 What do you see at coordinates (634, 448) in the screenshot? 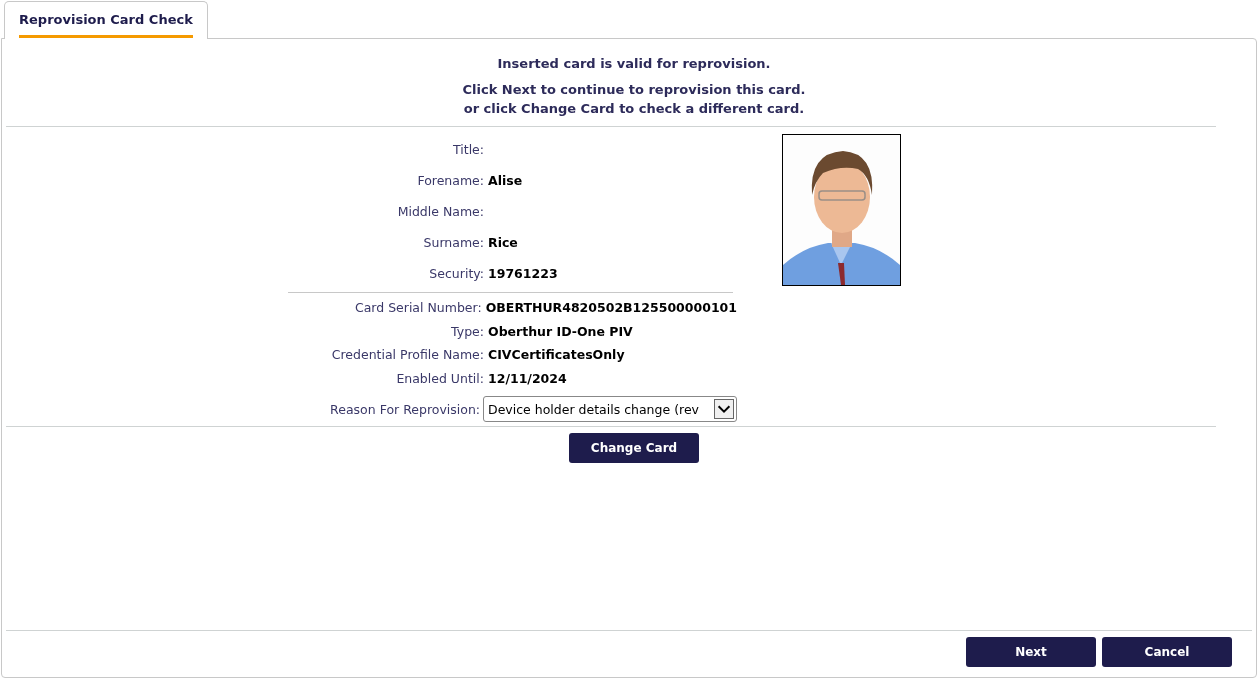
I see `change-card-button: Change Card` at bounding box center [634, 448].